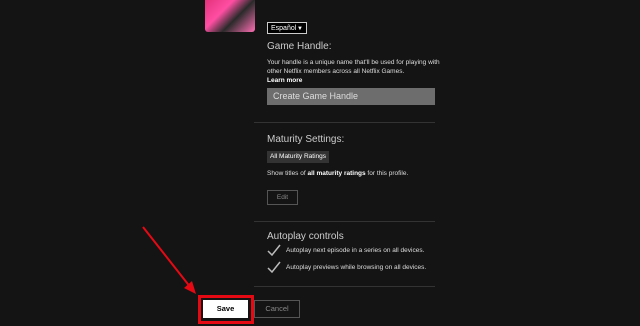 Image resolution: width=640 pixels, height=326 pixels. I want to click on annotation-arrow-icon, so click(169, 260).